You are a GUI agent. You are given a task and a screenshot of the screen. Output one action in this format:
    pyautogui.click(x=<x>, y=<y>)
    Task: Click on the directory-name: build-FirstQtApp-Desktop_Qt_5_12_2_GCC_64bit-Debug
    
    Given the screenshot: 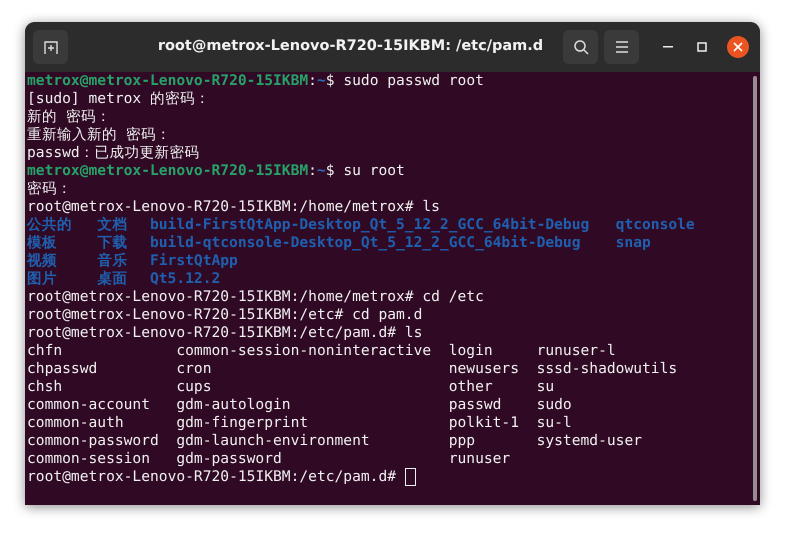 What is the action you would take?
    pyautogui.click(x=370, y=224)
    